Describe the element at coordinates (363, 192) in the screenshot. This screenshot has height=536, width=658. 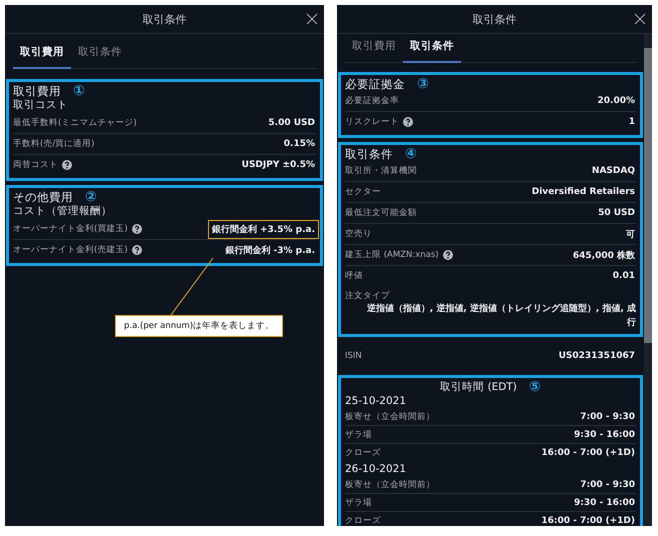
I see `row-label: セクター` at that location.